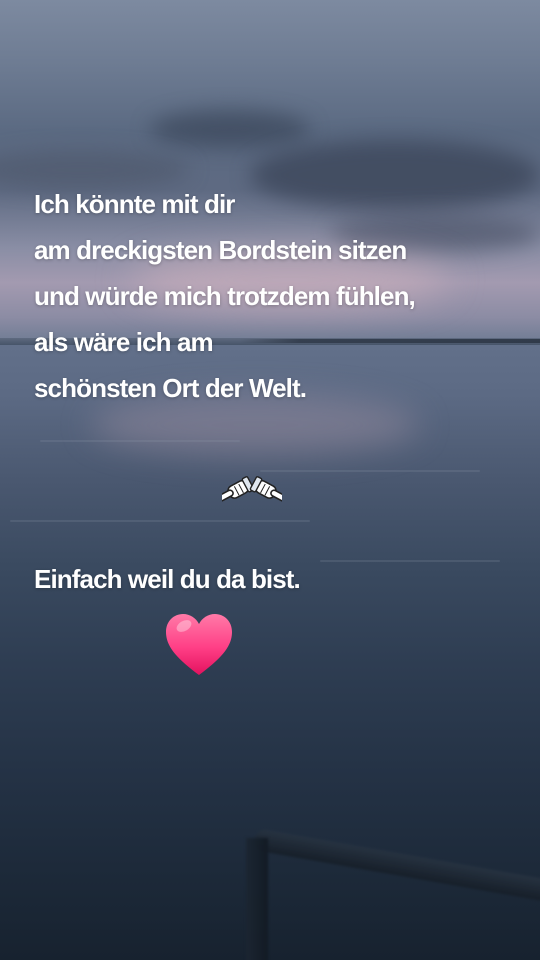  What do you see at coordinates (230, 129) in the screenshot?
I see `cloud` at bounding box center [230, 129].